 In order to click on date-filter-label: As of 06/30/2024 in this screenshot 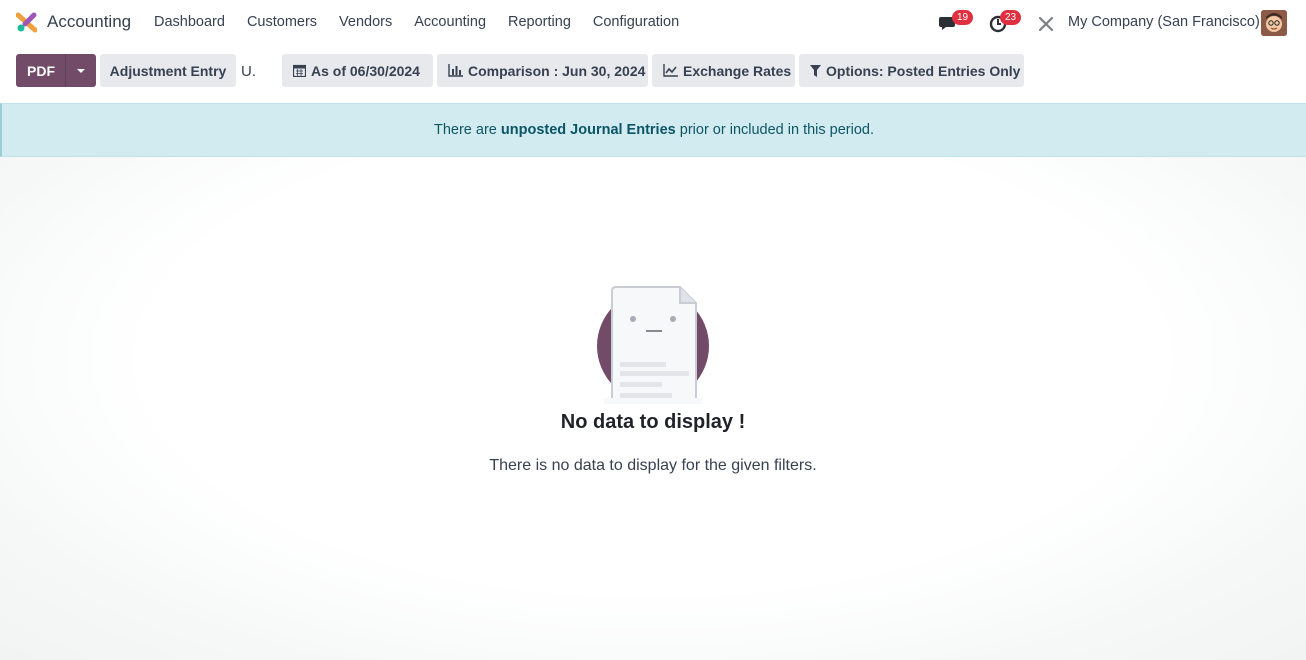, I will do `click(365, 70)`.